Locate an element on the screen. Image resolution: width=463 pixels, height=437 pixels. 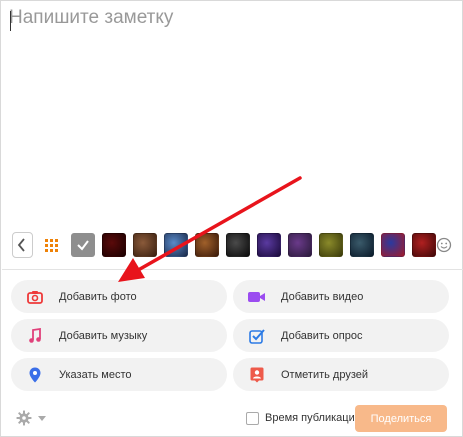
add-video-button: Добавить видео is located at coordinates (341, 296).